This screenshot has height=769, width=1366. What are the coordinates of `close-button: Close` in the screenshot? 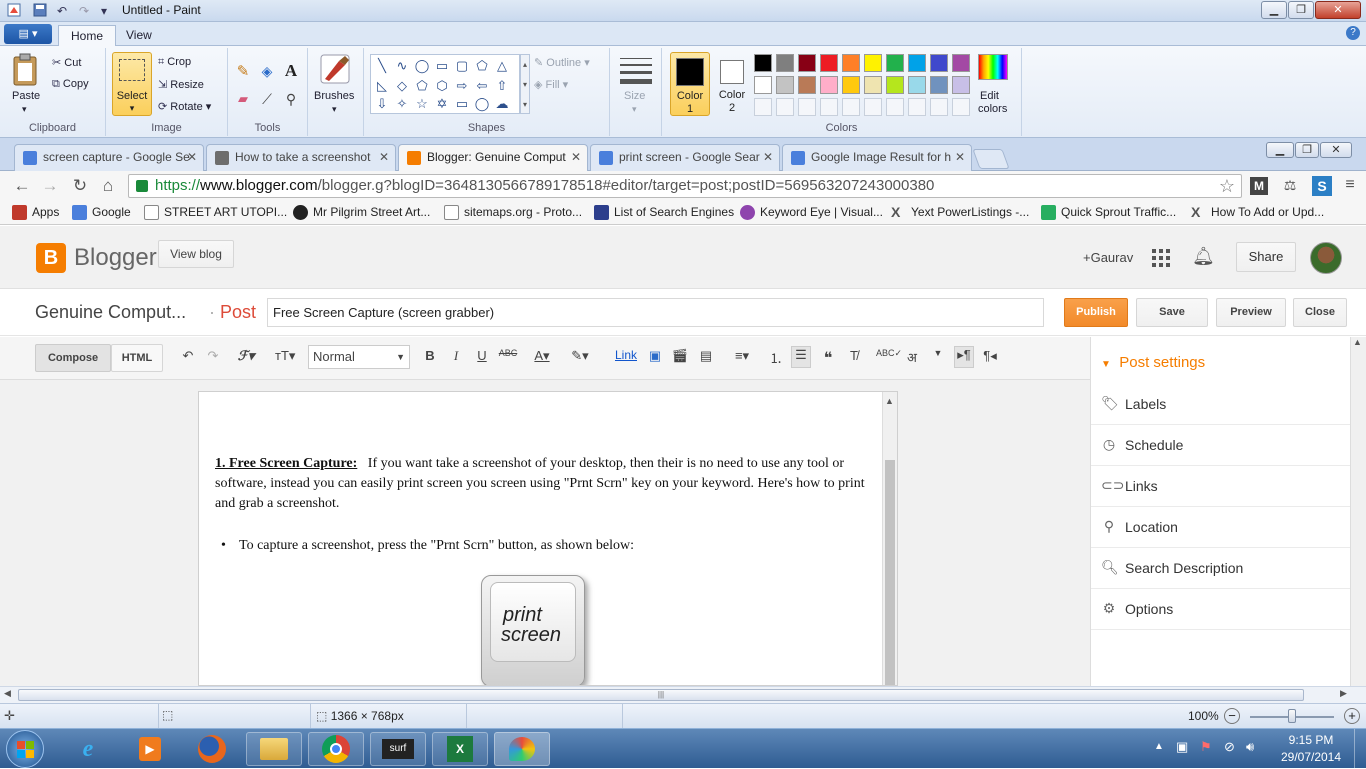 It's located at (1320, 312).